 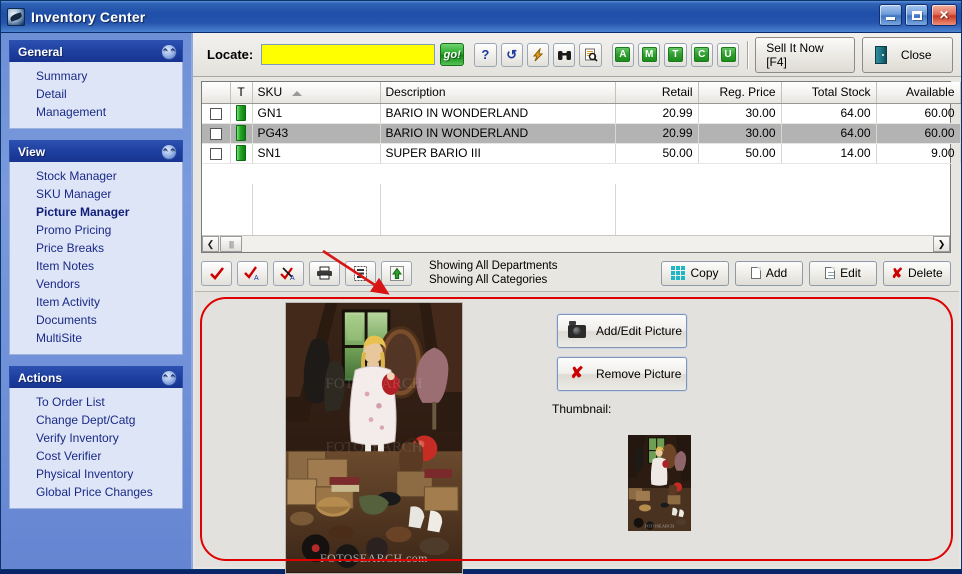 I want to click on sidebar-item-promo-pricing: Promo Pricing, so click(x=96, y=230).